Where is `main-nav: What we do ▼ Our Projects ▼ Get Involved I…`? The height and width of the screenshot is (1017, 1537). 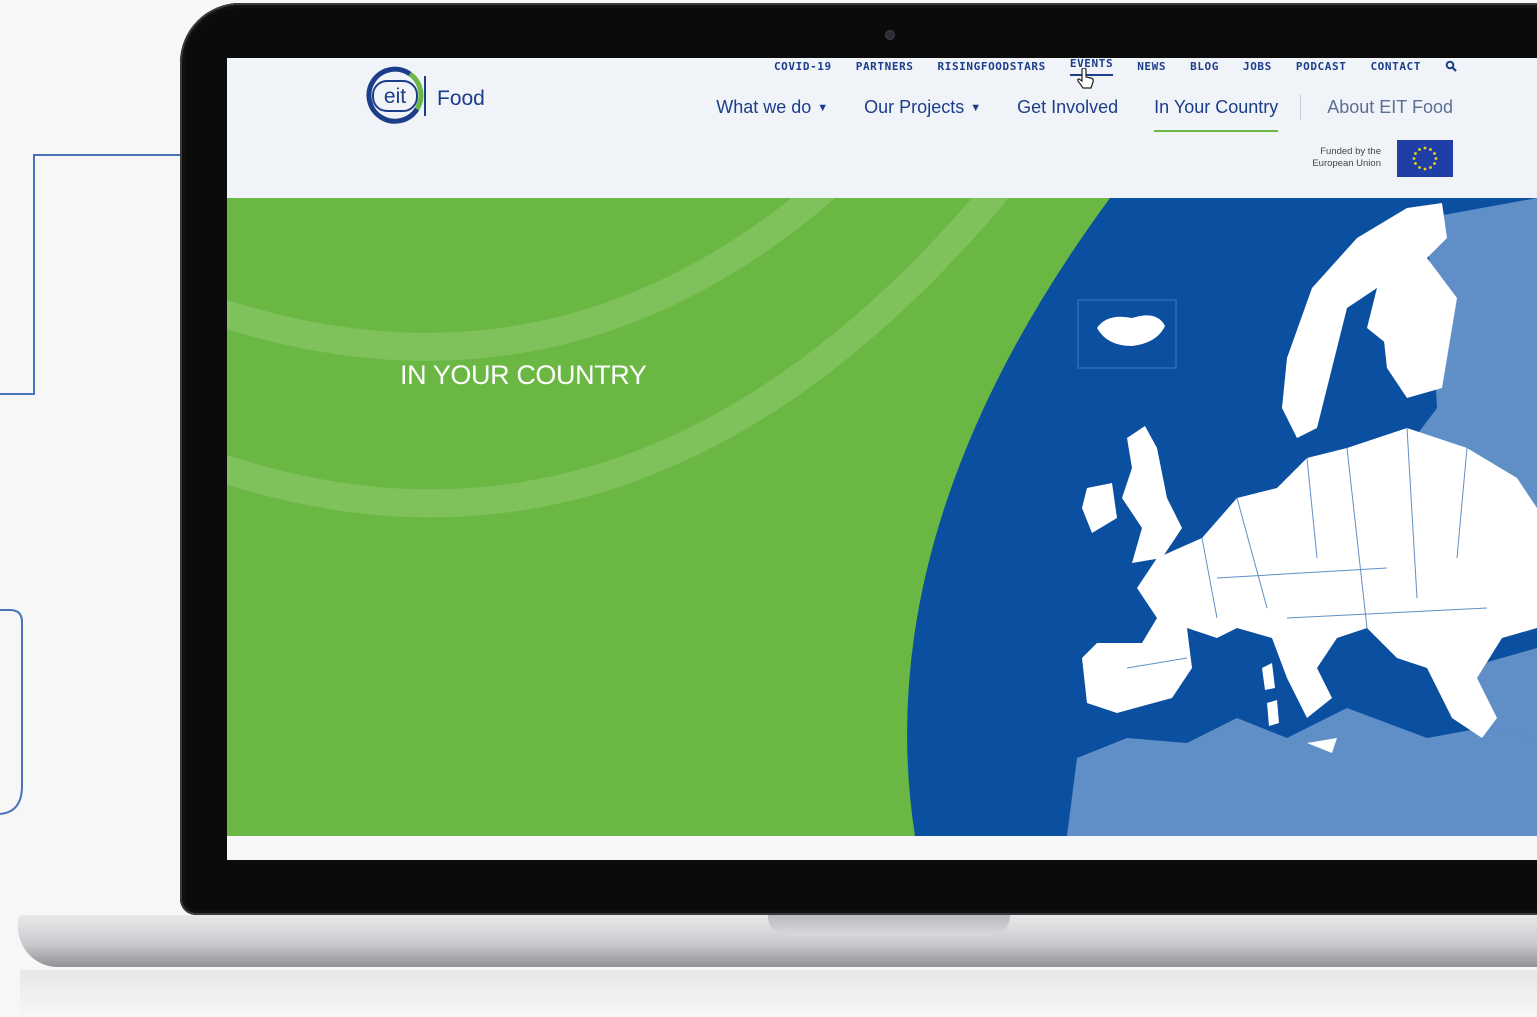
main-nav: What we do ▼ Our Projects ▼ Get Involved I… is located at coordinates (1066, 113).